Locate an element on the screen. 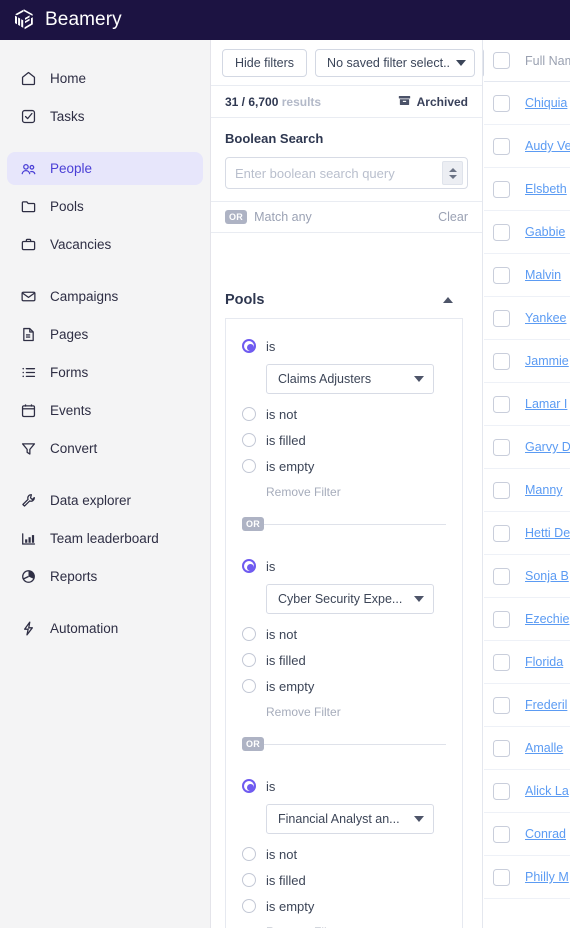  archived-toggle: Archived is located at coordinates (433, 102).